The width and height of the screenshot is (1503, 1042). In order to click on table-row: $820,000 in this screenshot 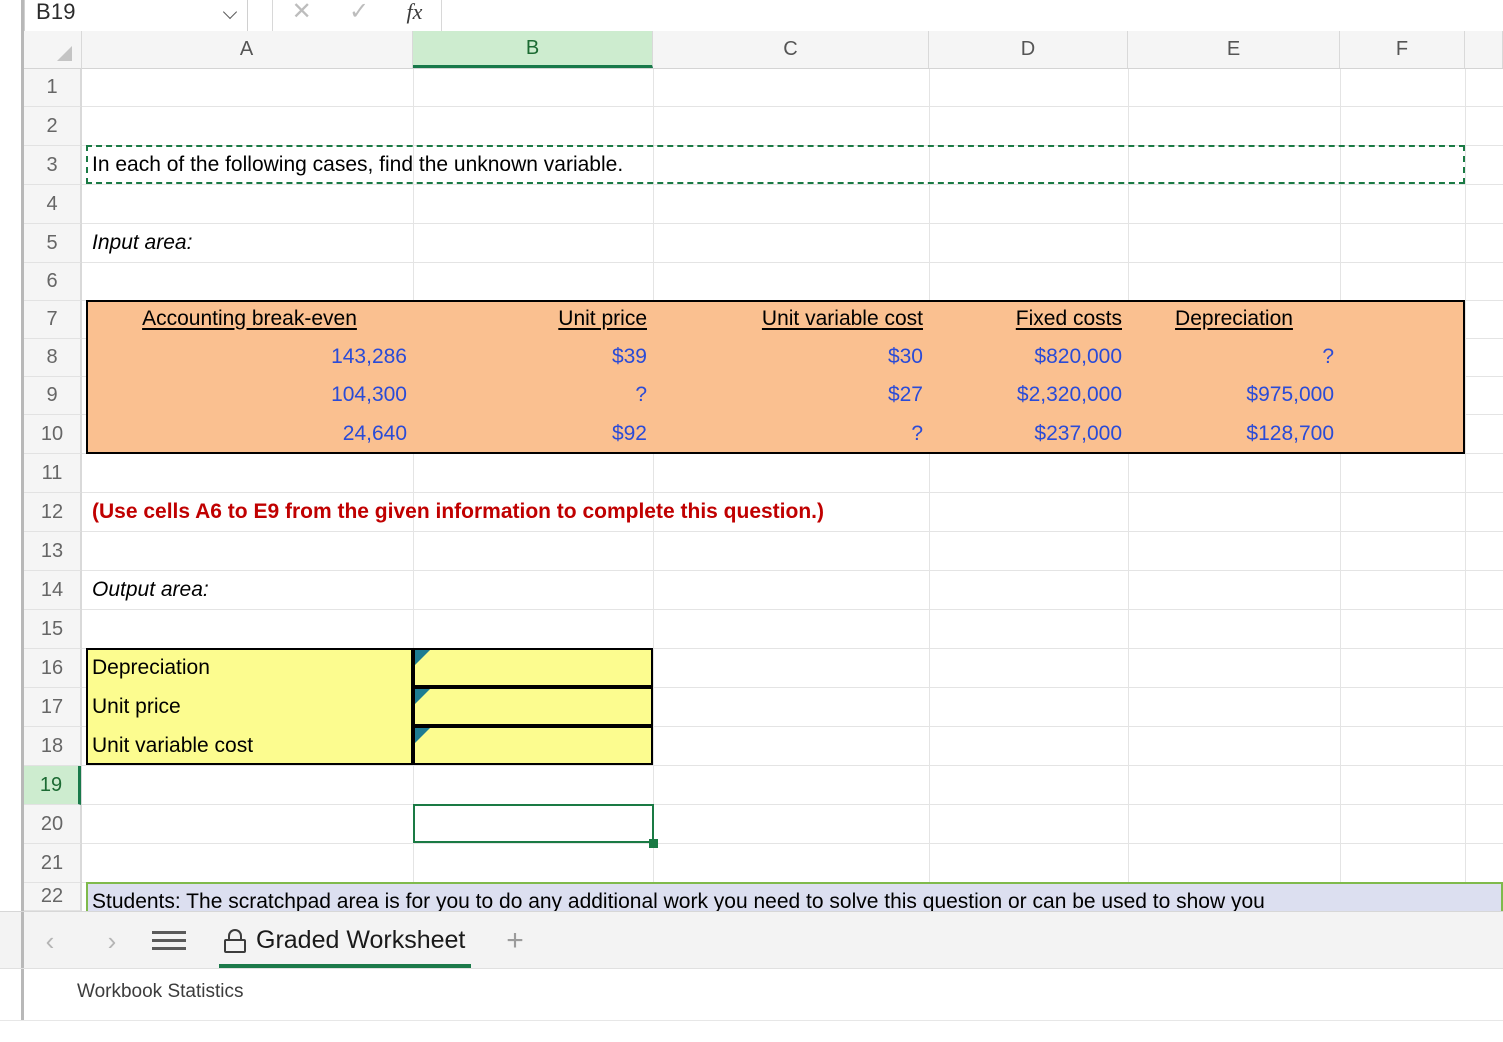, I will do `click(1078, 356)`.